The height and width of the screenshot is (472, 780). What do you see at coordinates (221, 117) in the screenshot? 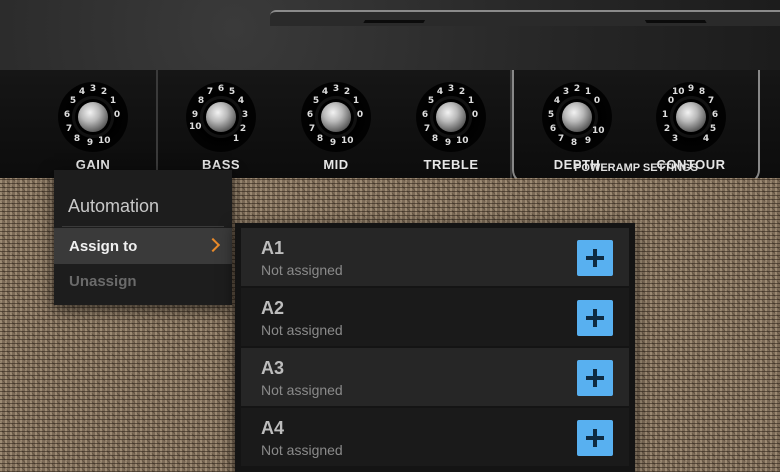
I see `bass-knob: 7 6 5 4 3 2 1 8 9 10` at bounding box center [221, 117].